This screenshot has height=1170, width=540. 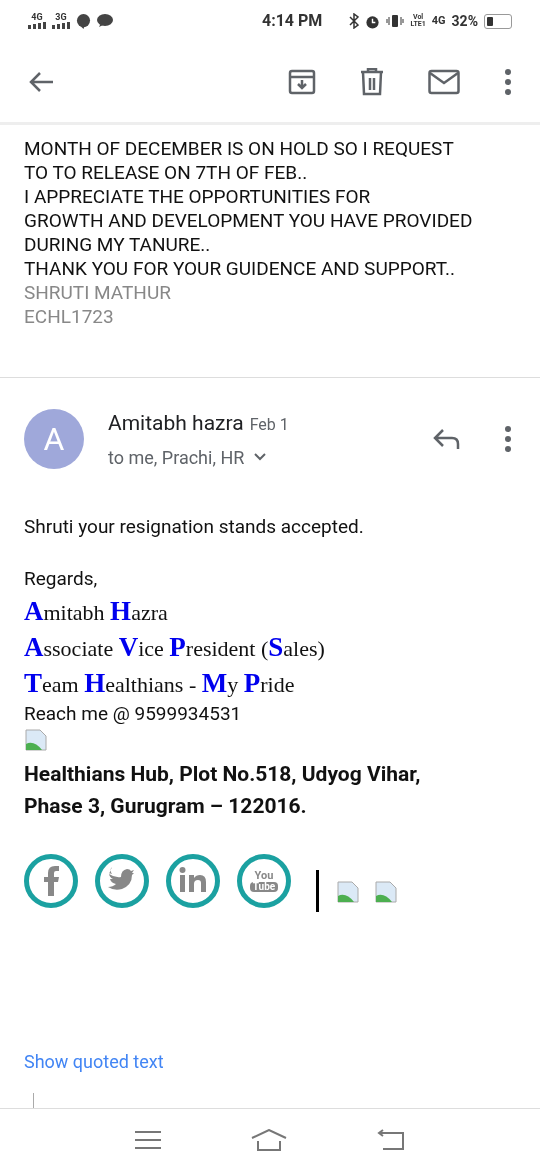 I want to click on quoted-line: DURING MY TANURE.., so click(x=118, y=245).